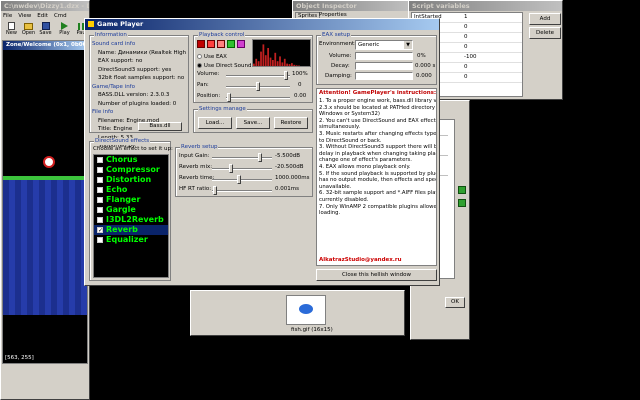 The width and height of the screenshot is (640, 400). I want to click on use-direct-sound-label: Use Direct Sound, so click(227, 66).